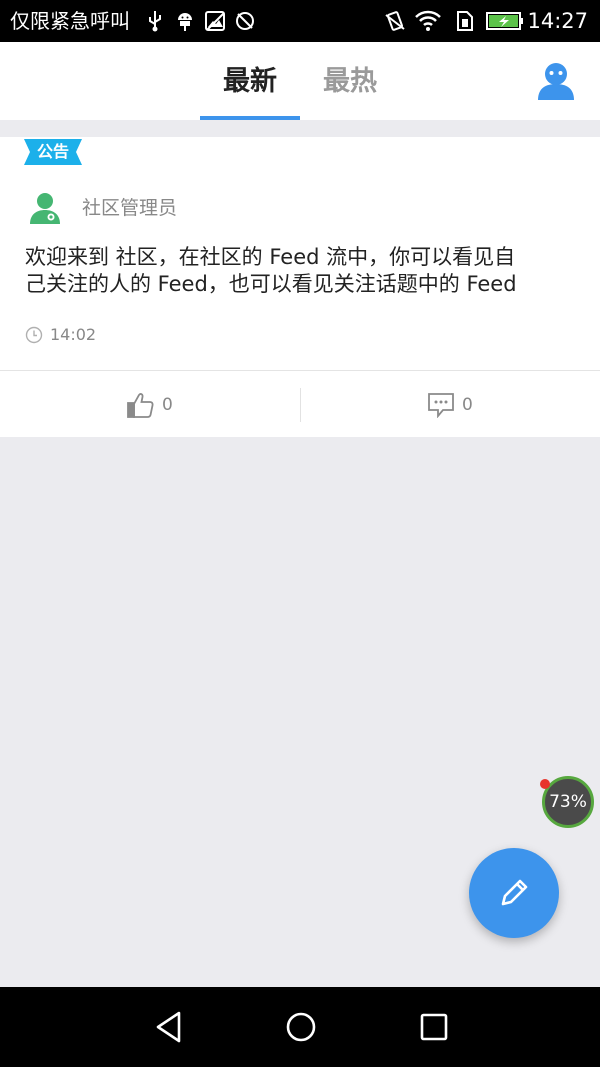 This screenshot has height=1067, width=600. Describe the element at coordinates (73, 334) in the screenshot. I see `post-time: 14:02` at that location.